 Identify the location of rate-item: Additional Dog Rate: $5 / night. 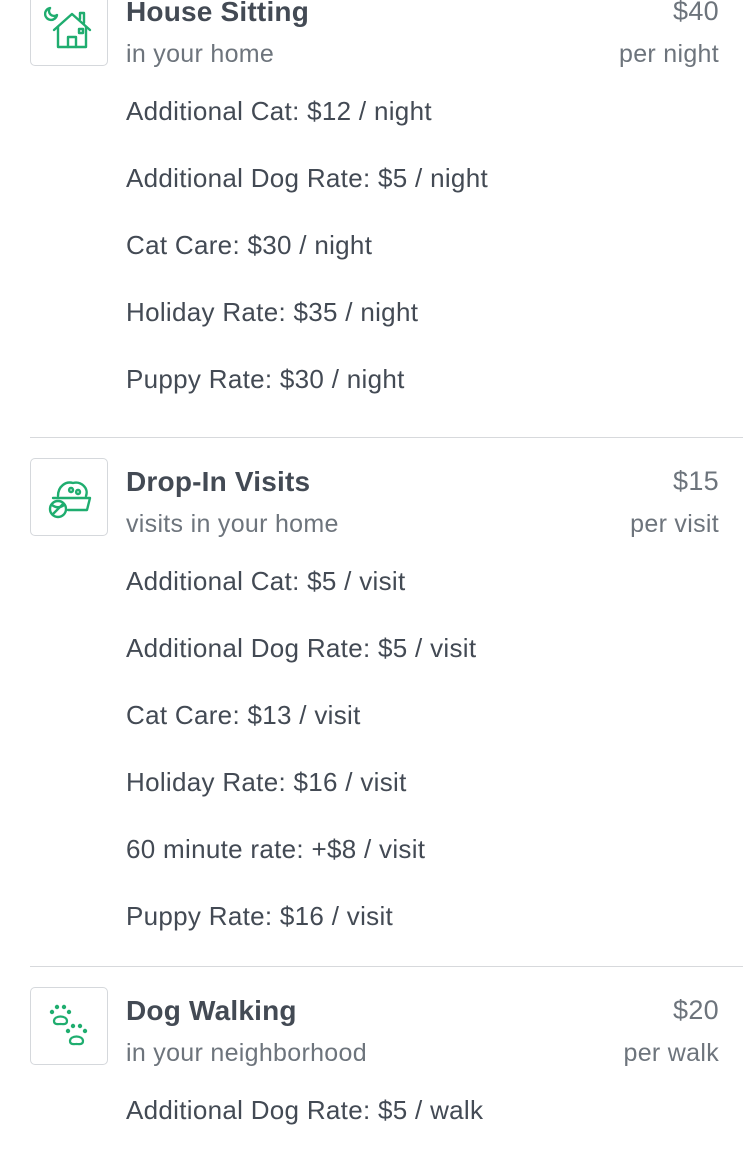
(307, 178).